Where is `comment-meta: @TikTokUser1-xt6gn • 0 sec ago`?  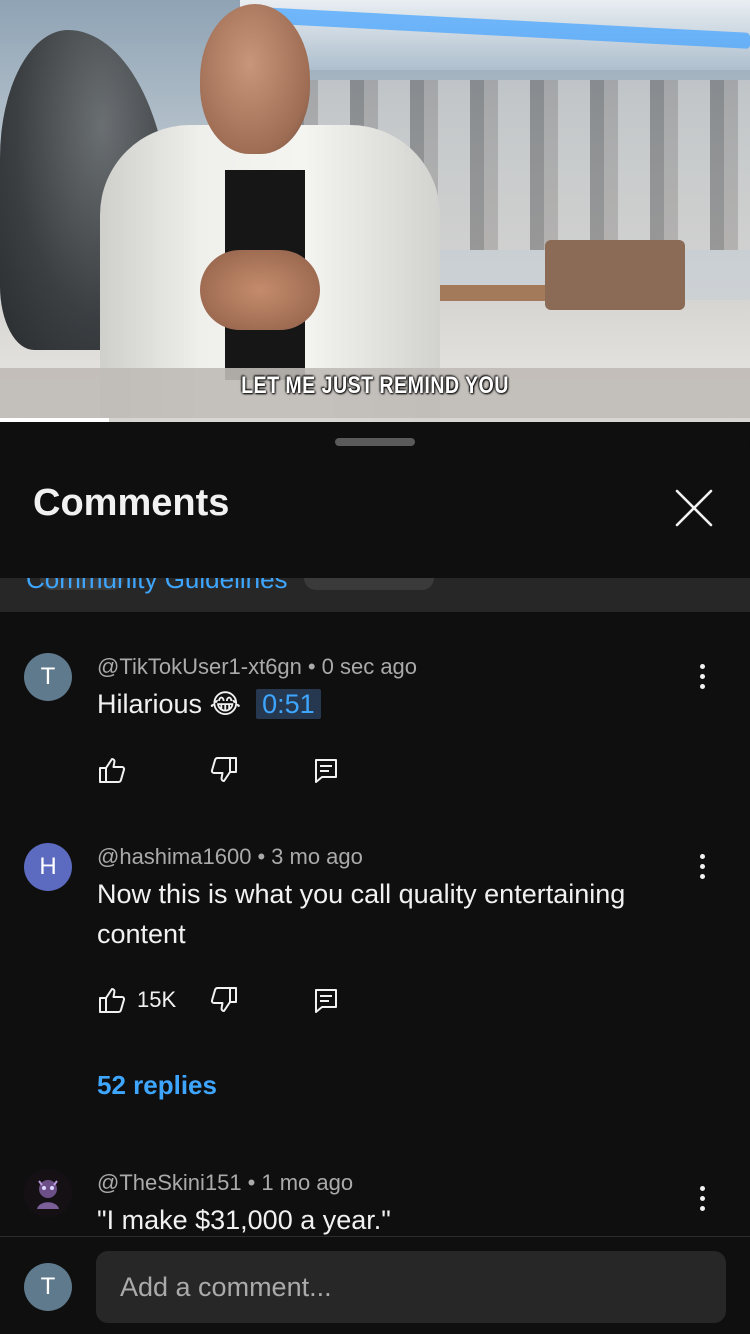
comment-meta: @TikTokUser1-xt6gn • 0 sec ago is located at coordinates (257, 667).